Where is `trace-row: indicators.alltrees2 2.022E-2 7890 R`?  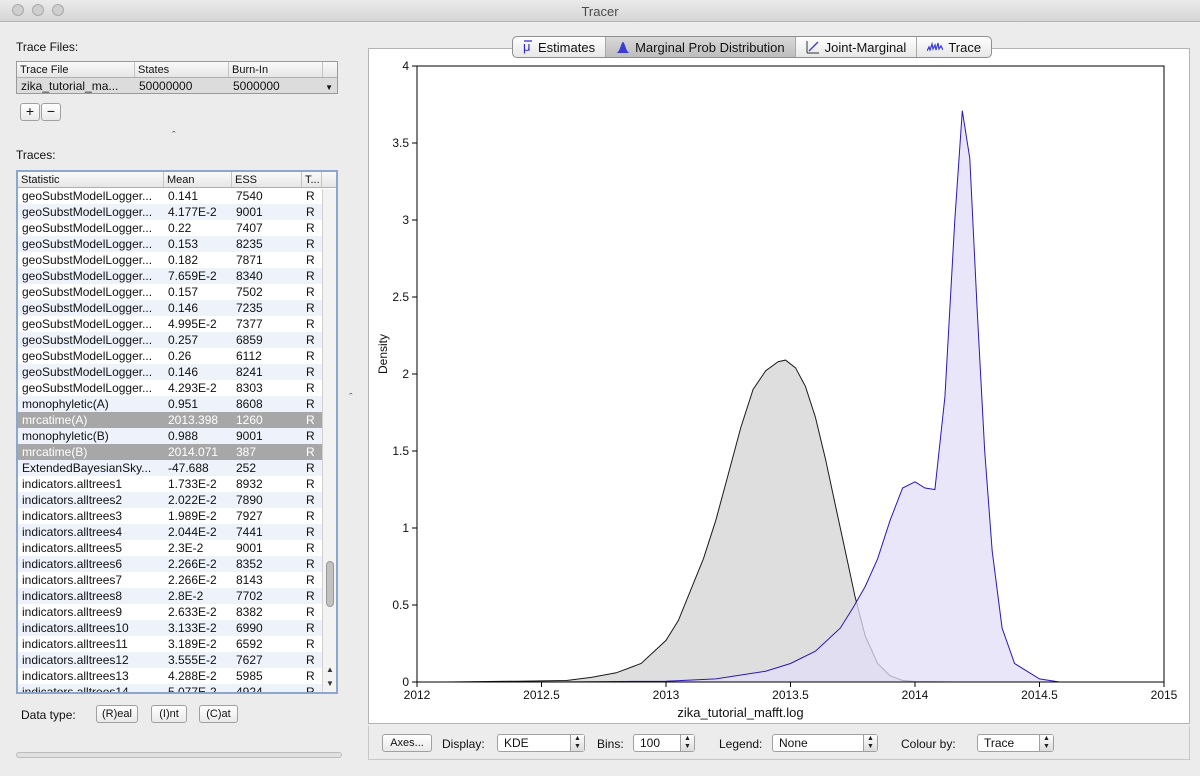
trace-row: indicators.alltrees2 2.022E-2 7890 R is located at coordinates (177, 500).